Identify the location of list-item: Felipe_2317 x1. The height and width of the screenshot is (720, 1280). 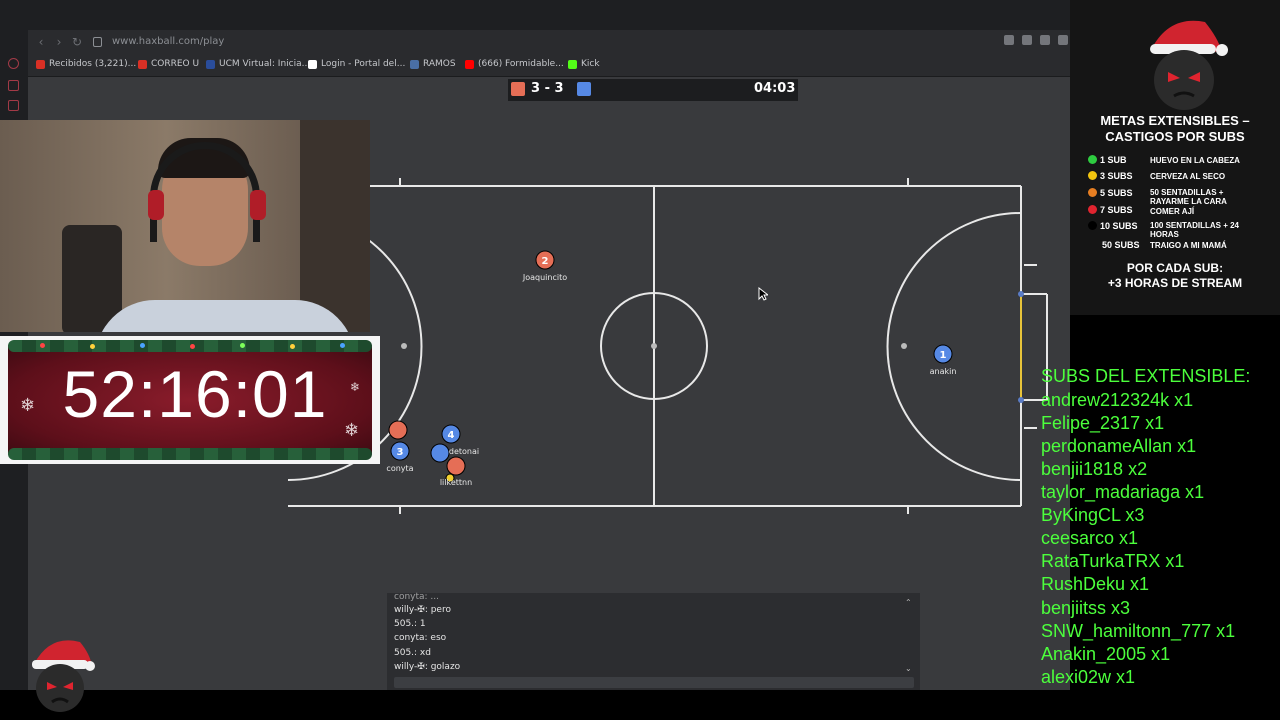
(1103, 423).